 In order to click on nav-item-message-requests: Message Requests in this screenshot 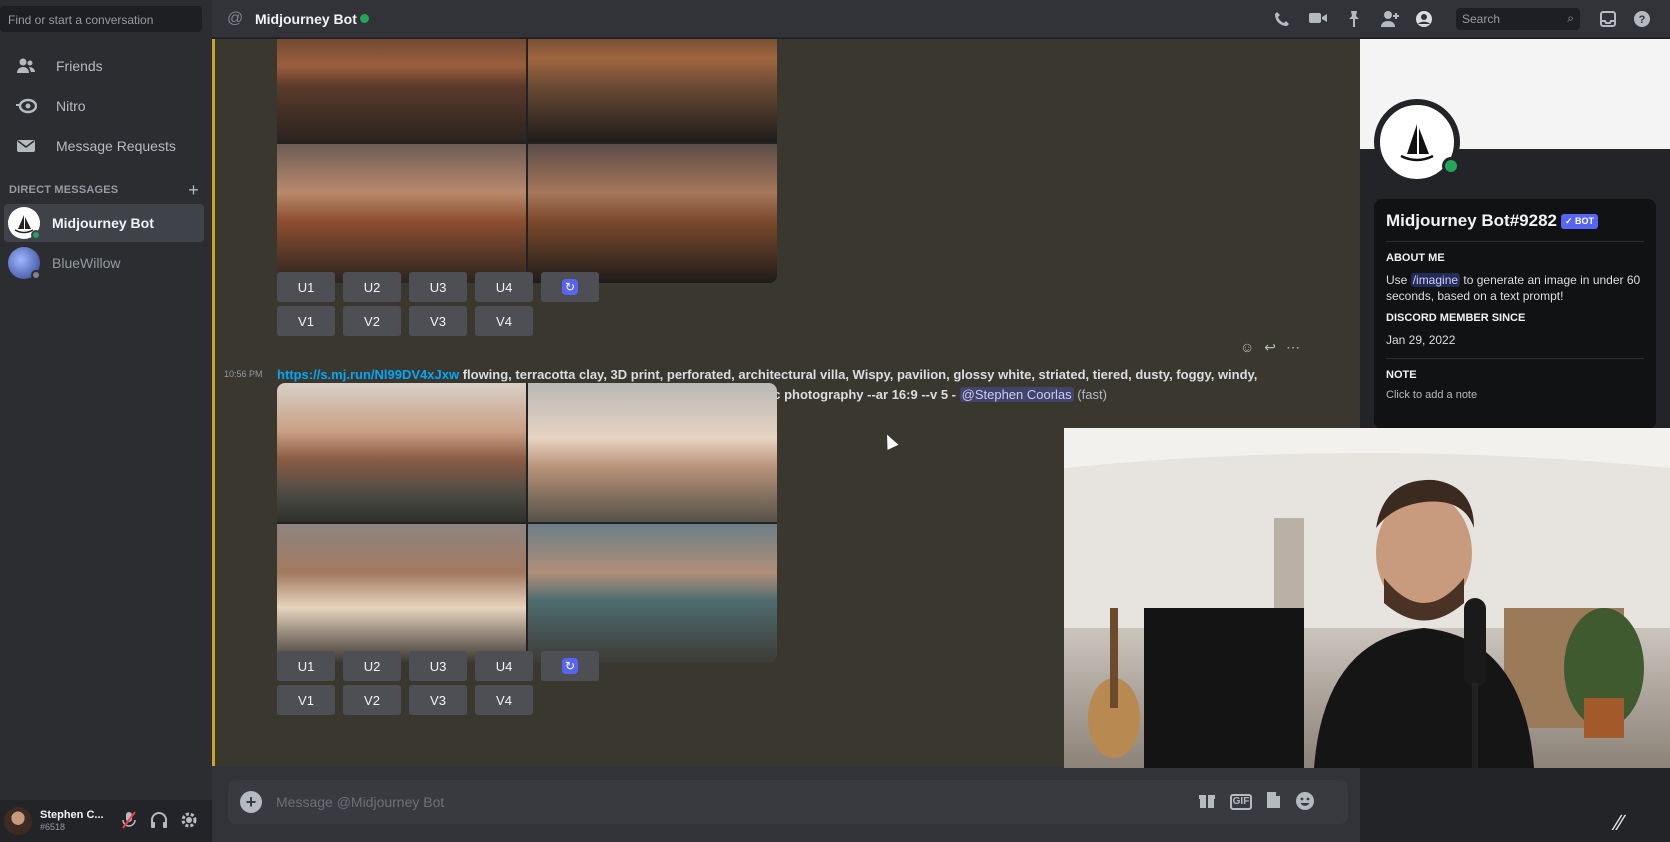, I will do `click(106, 146)`.